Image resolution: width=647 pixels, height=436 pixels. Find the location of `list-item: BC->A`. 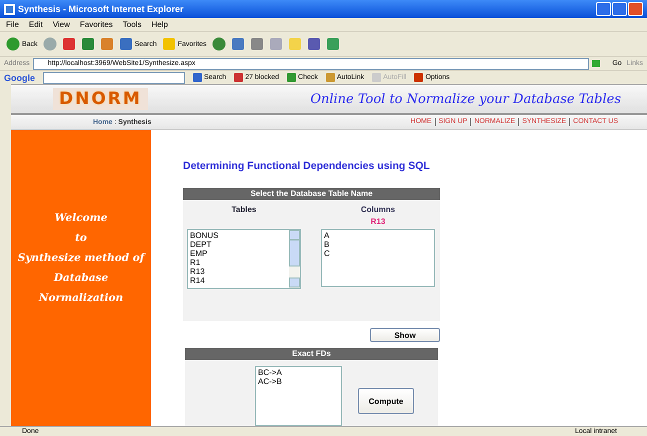

list-item: BC->A is located at coordinates (298, 372).